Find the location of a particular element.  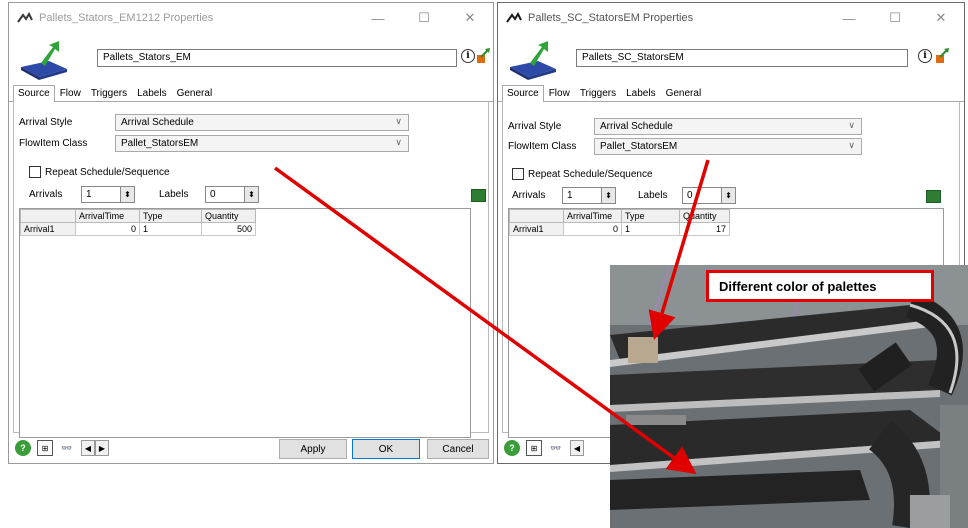

table-header: Quantity is located at coordinates (704, 216).